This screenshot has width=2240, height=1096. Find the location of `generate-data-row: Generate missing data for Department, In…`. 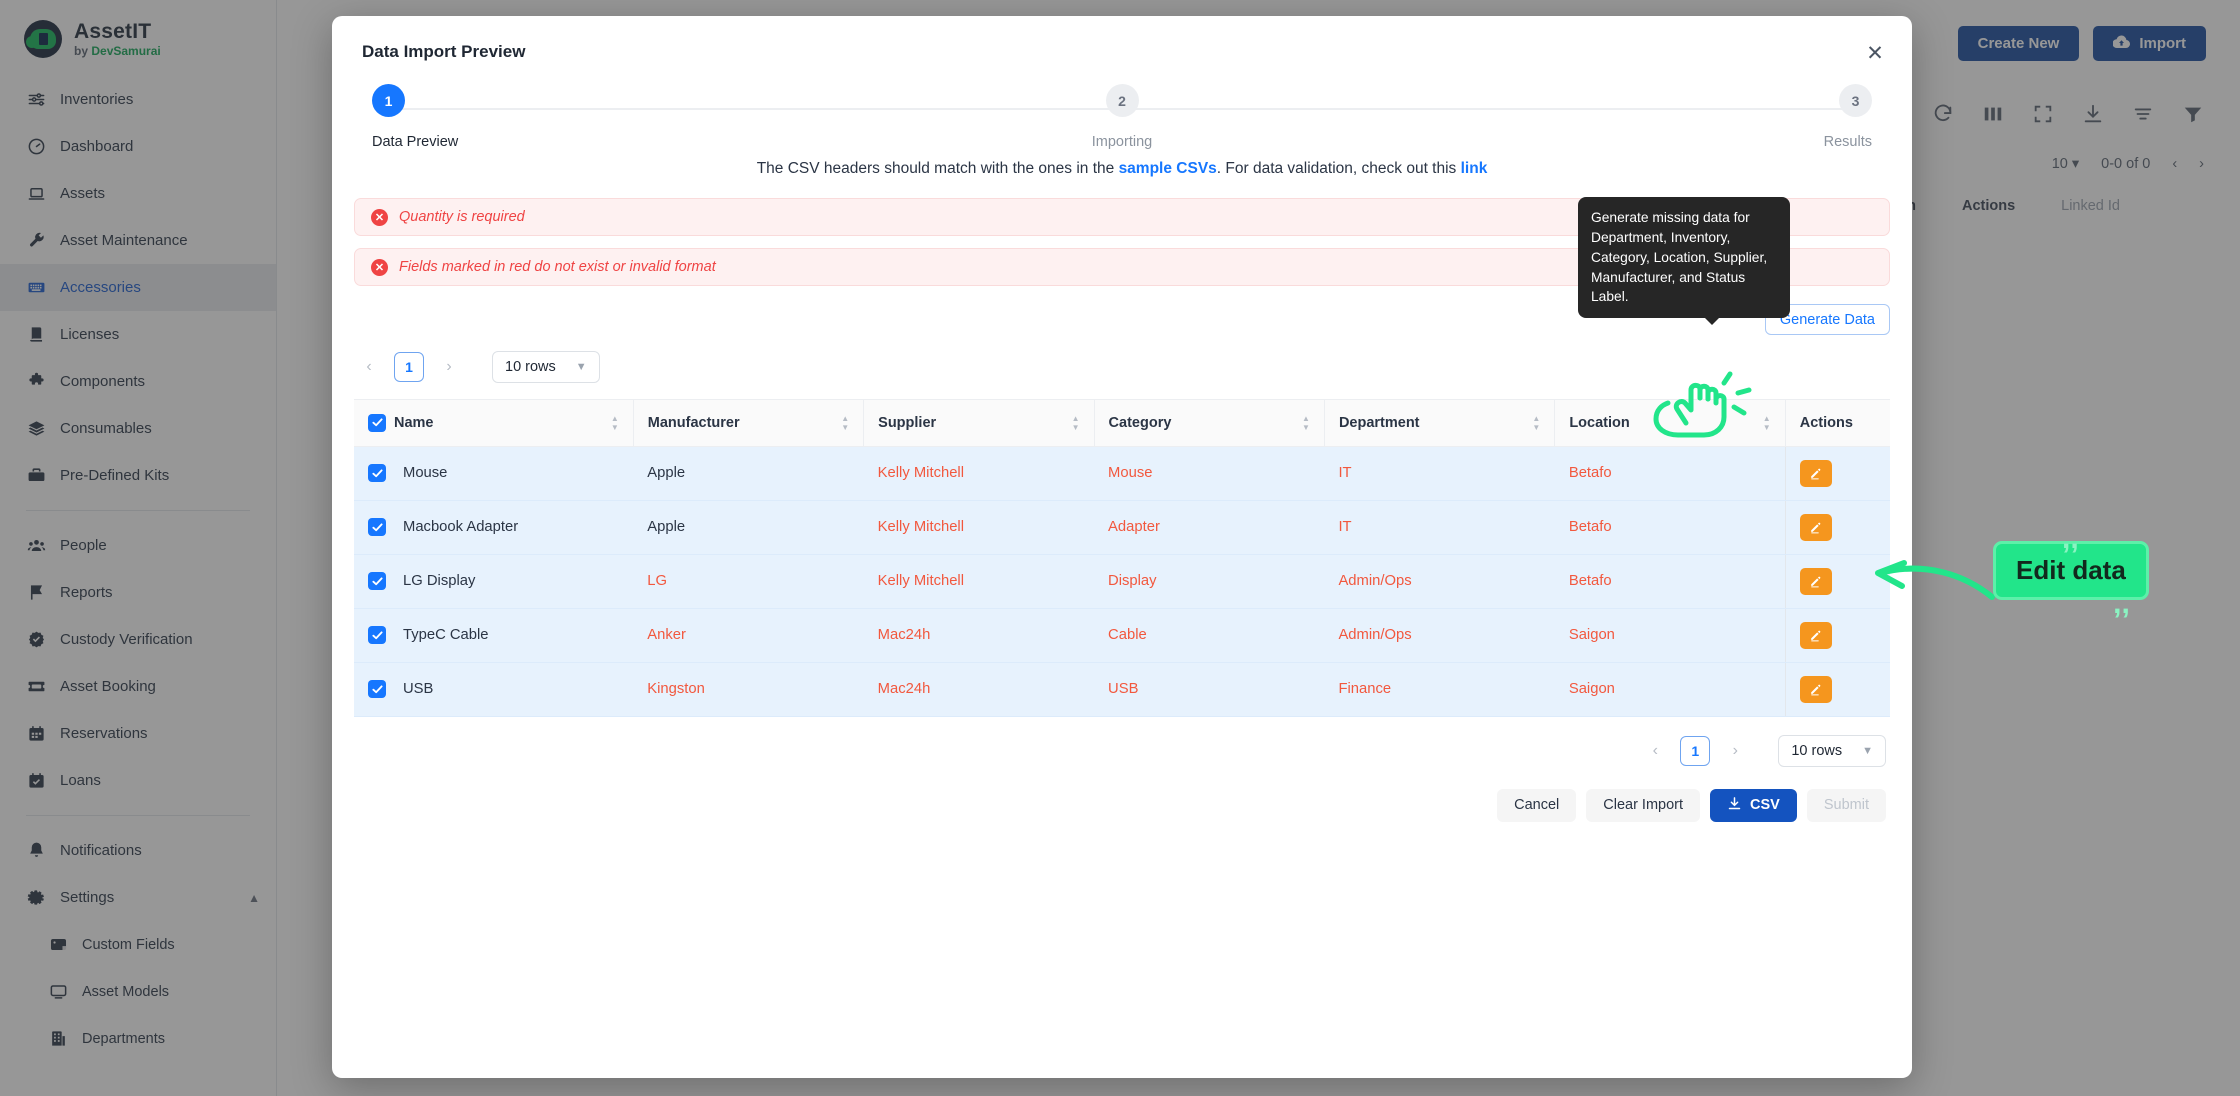

generate-data-row: Generate missing data for Department, In… is located at coordinates (1122, 266).